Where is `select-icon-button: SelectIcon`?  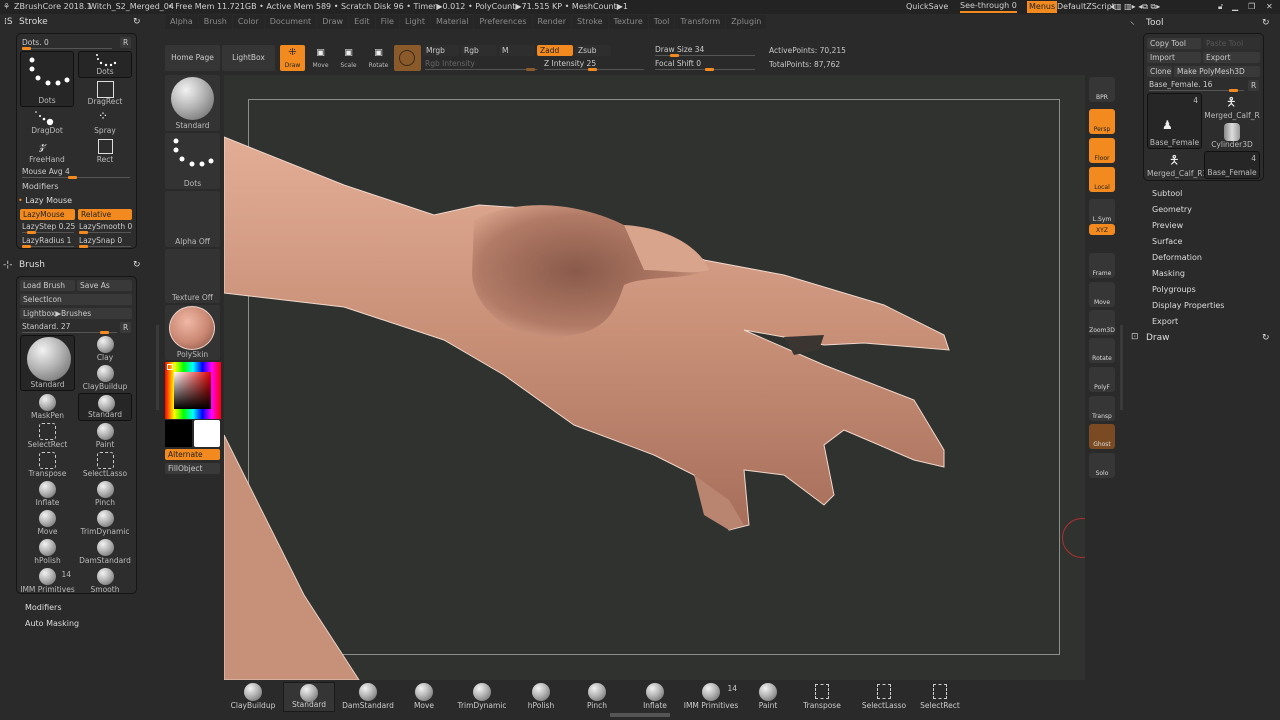 select-icon-button: SelectIcon is located at coordinates (76, 299).